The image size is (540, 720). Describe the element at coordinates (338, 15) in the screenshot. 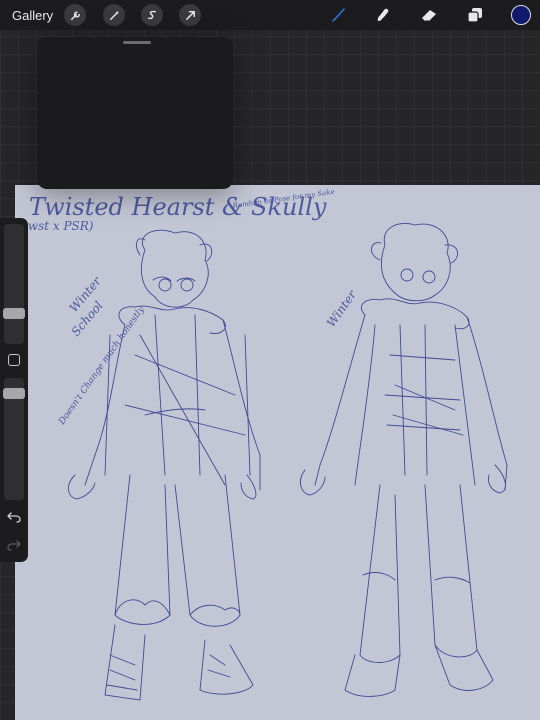

I see `brush-icon` at that location.